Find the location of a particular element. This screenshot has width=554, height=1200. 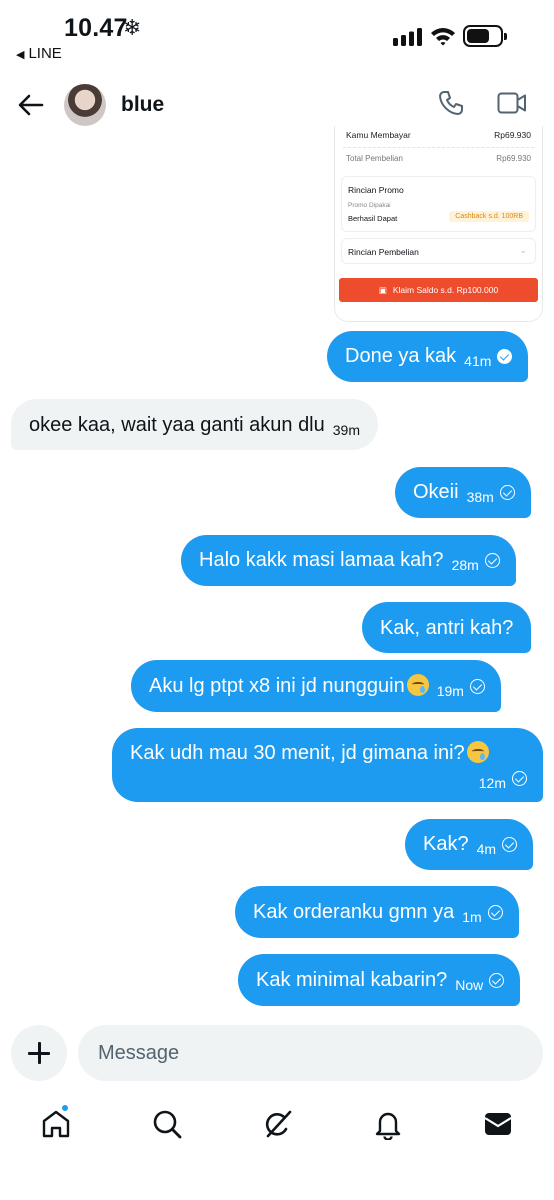

message-input is located at coordinates (308, 1053).